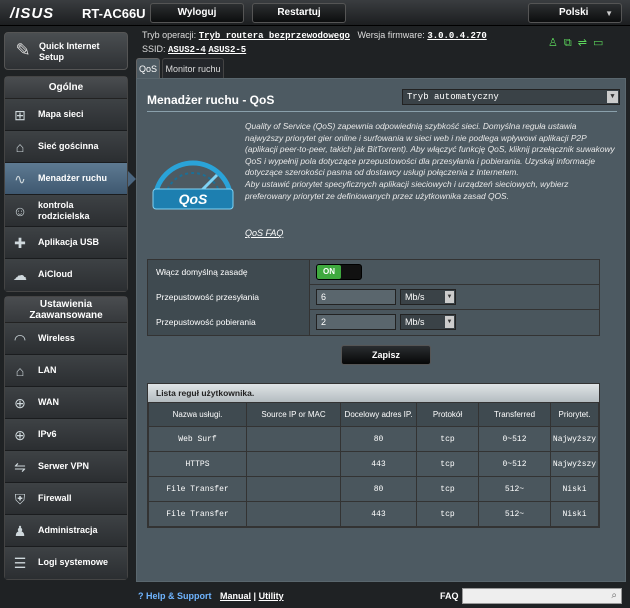 The width and height of the screenshot is (630, 608). Describe the element at coordinates (227, 50) in the screenshot. I see `ssid-link-2: ASUS2-5` at that location.